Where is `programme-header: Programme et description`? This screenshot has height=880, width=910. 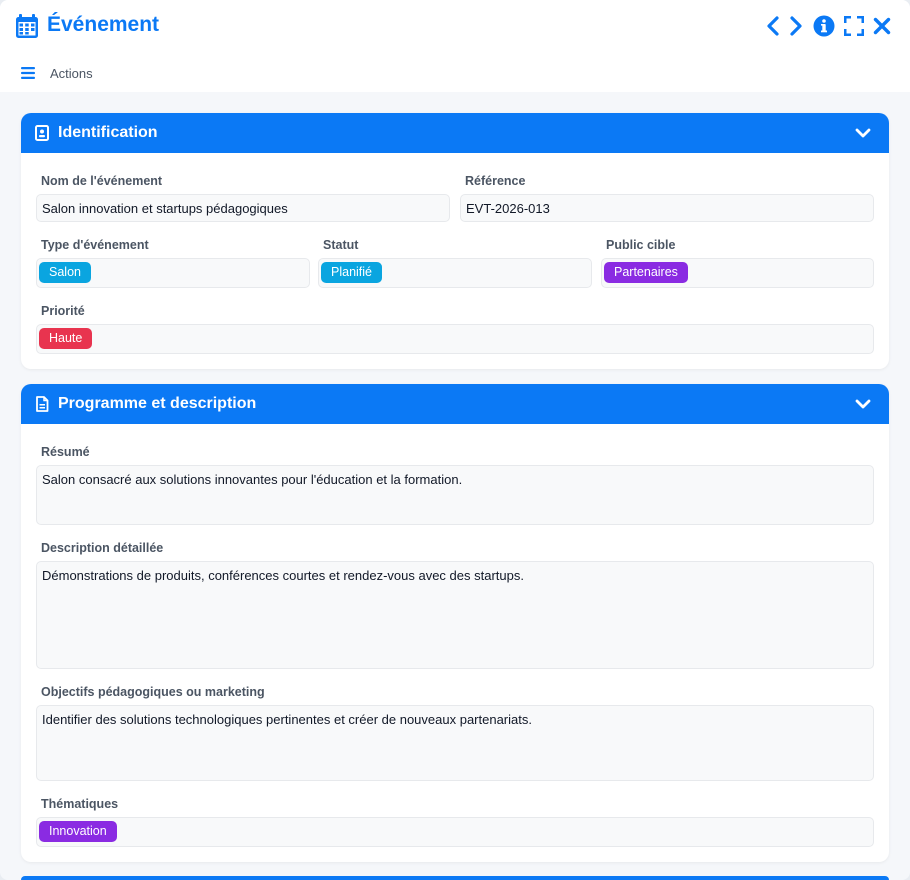
programme-header: Programme et description is located at coordinates (455, 404).